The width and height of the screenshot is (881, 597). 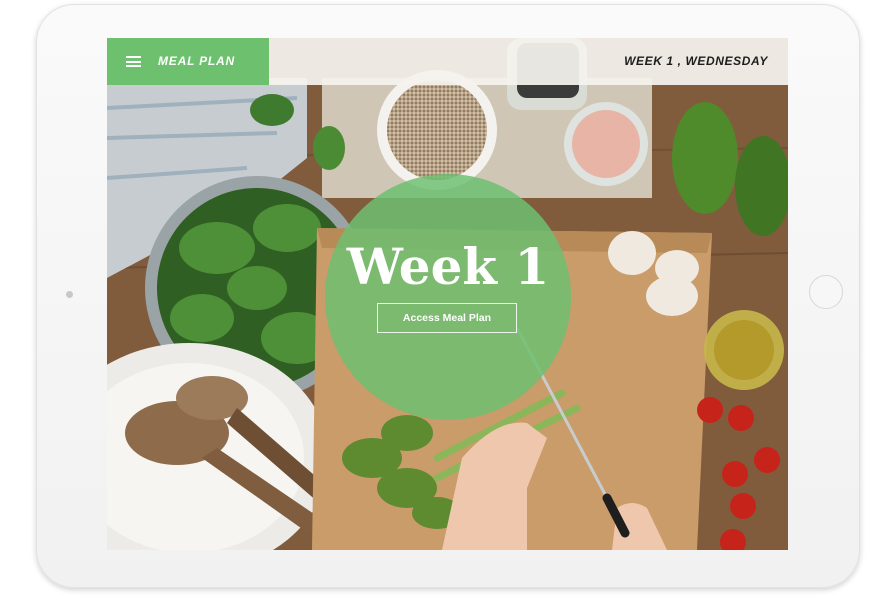 I want to click on access-meal-plan-button: Access Meal Plan, so click(x=447, y=318).